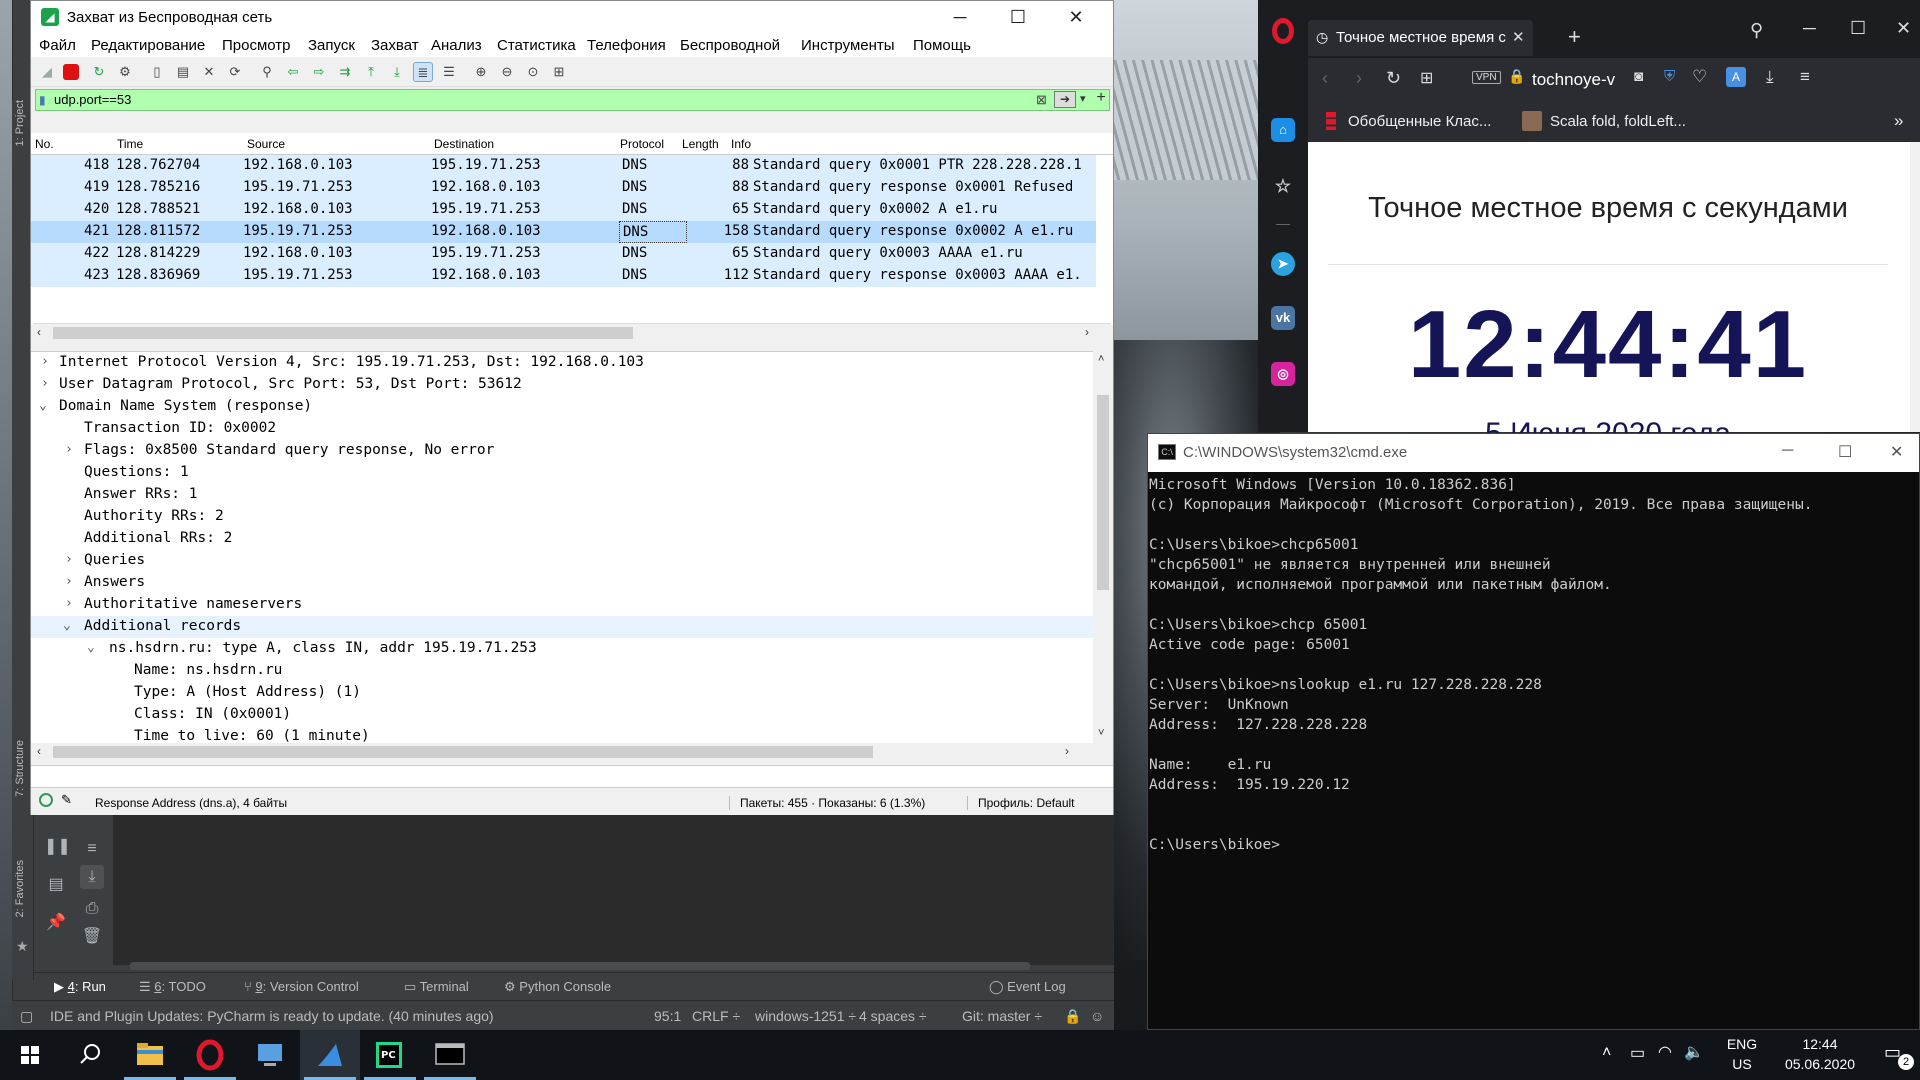  Describe the element at coordinates (39, 332) in the screenshot. I see `scroll-left-icon: ‹` at that location.